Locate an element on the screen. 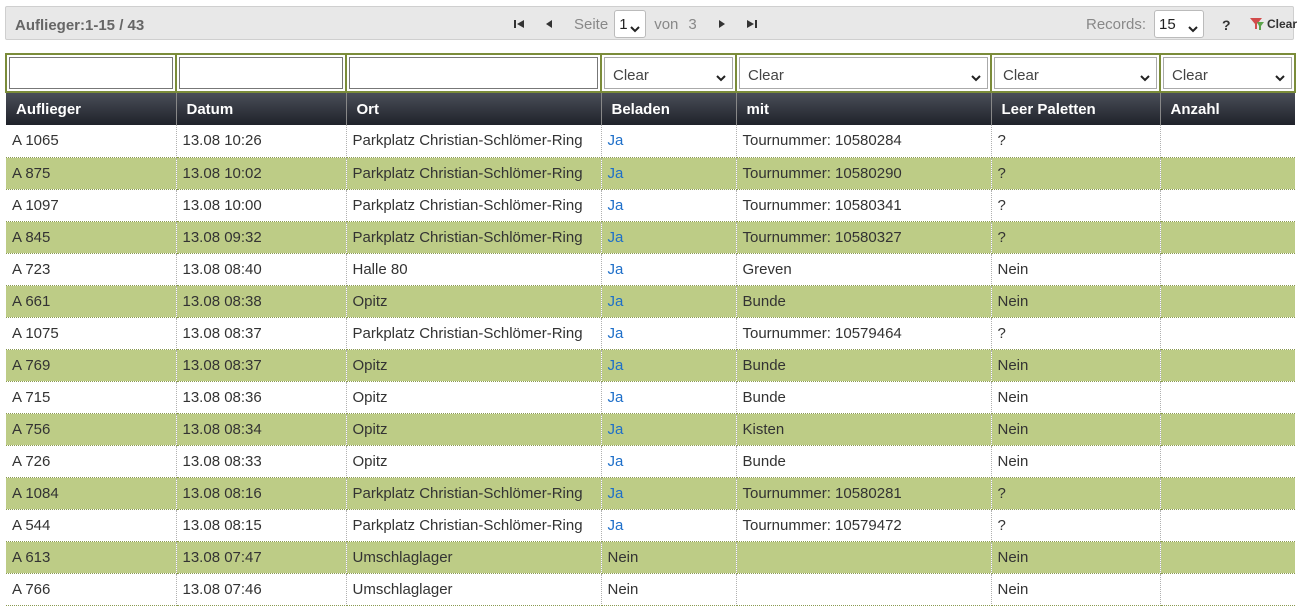  records-per-page: Records: 15 is located at coordinates (1145, 24).